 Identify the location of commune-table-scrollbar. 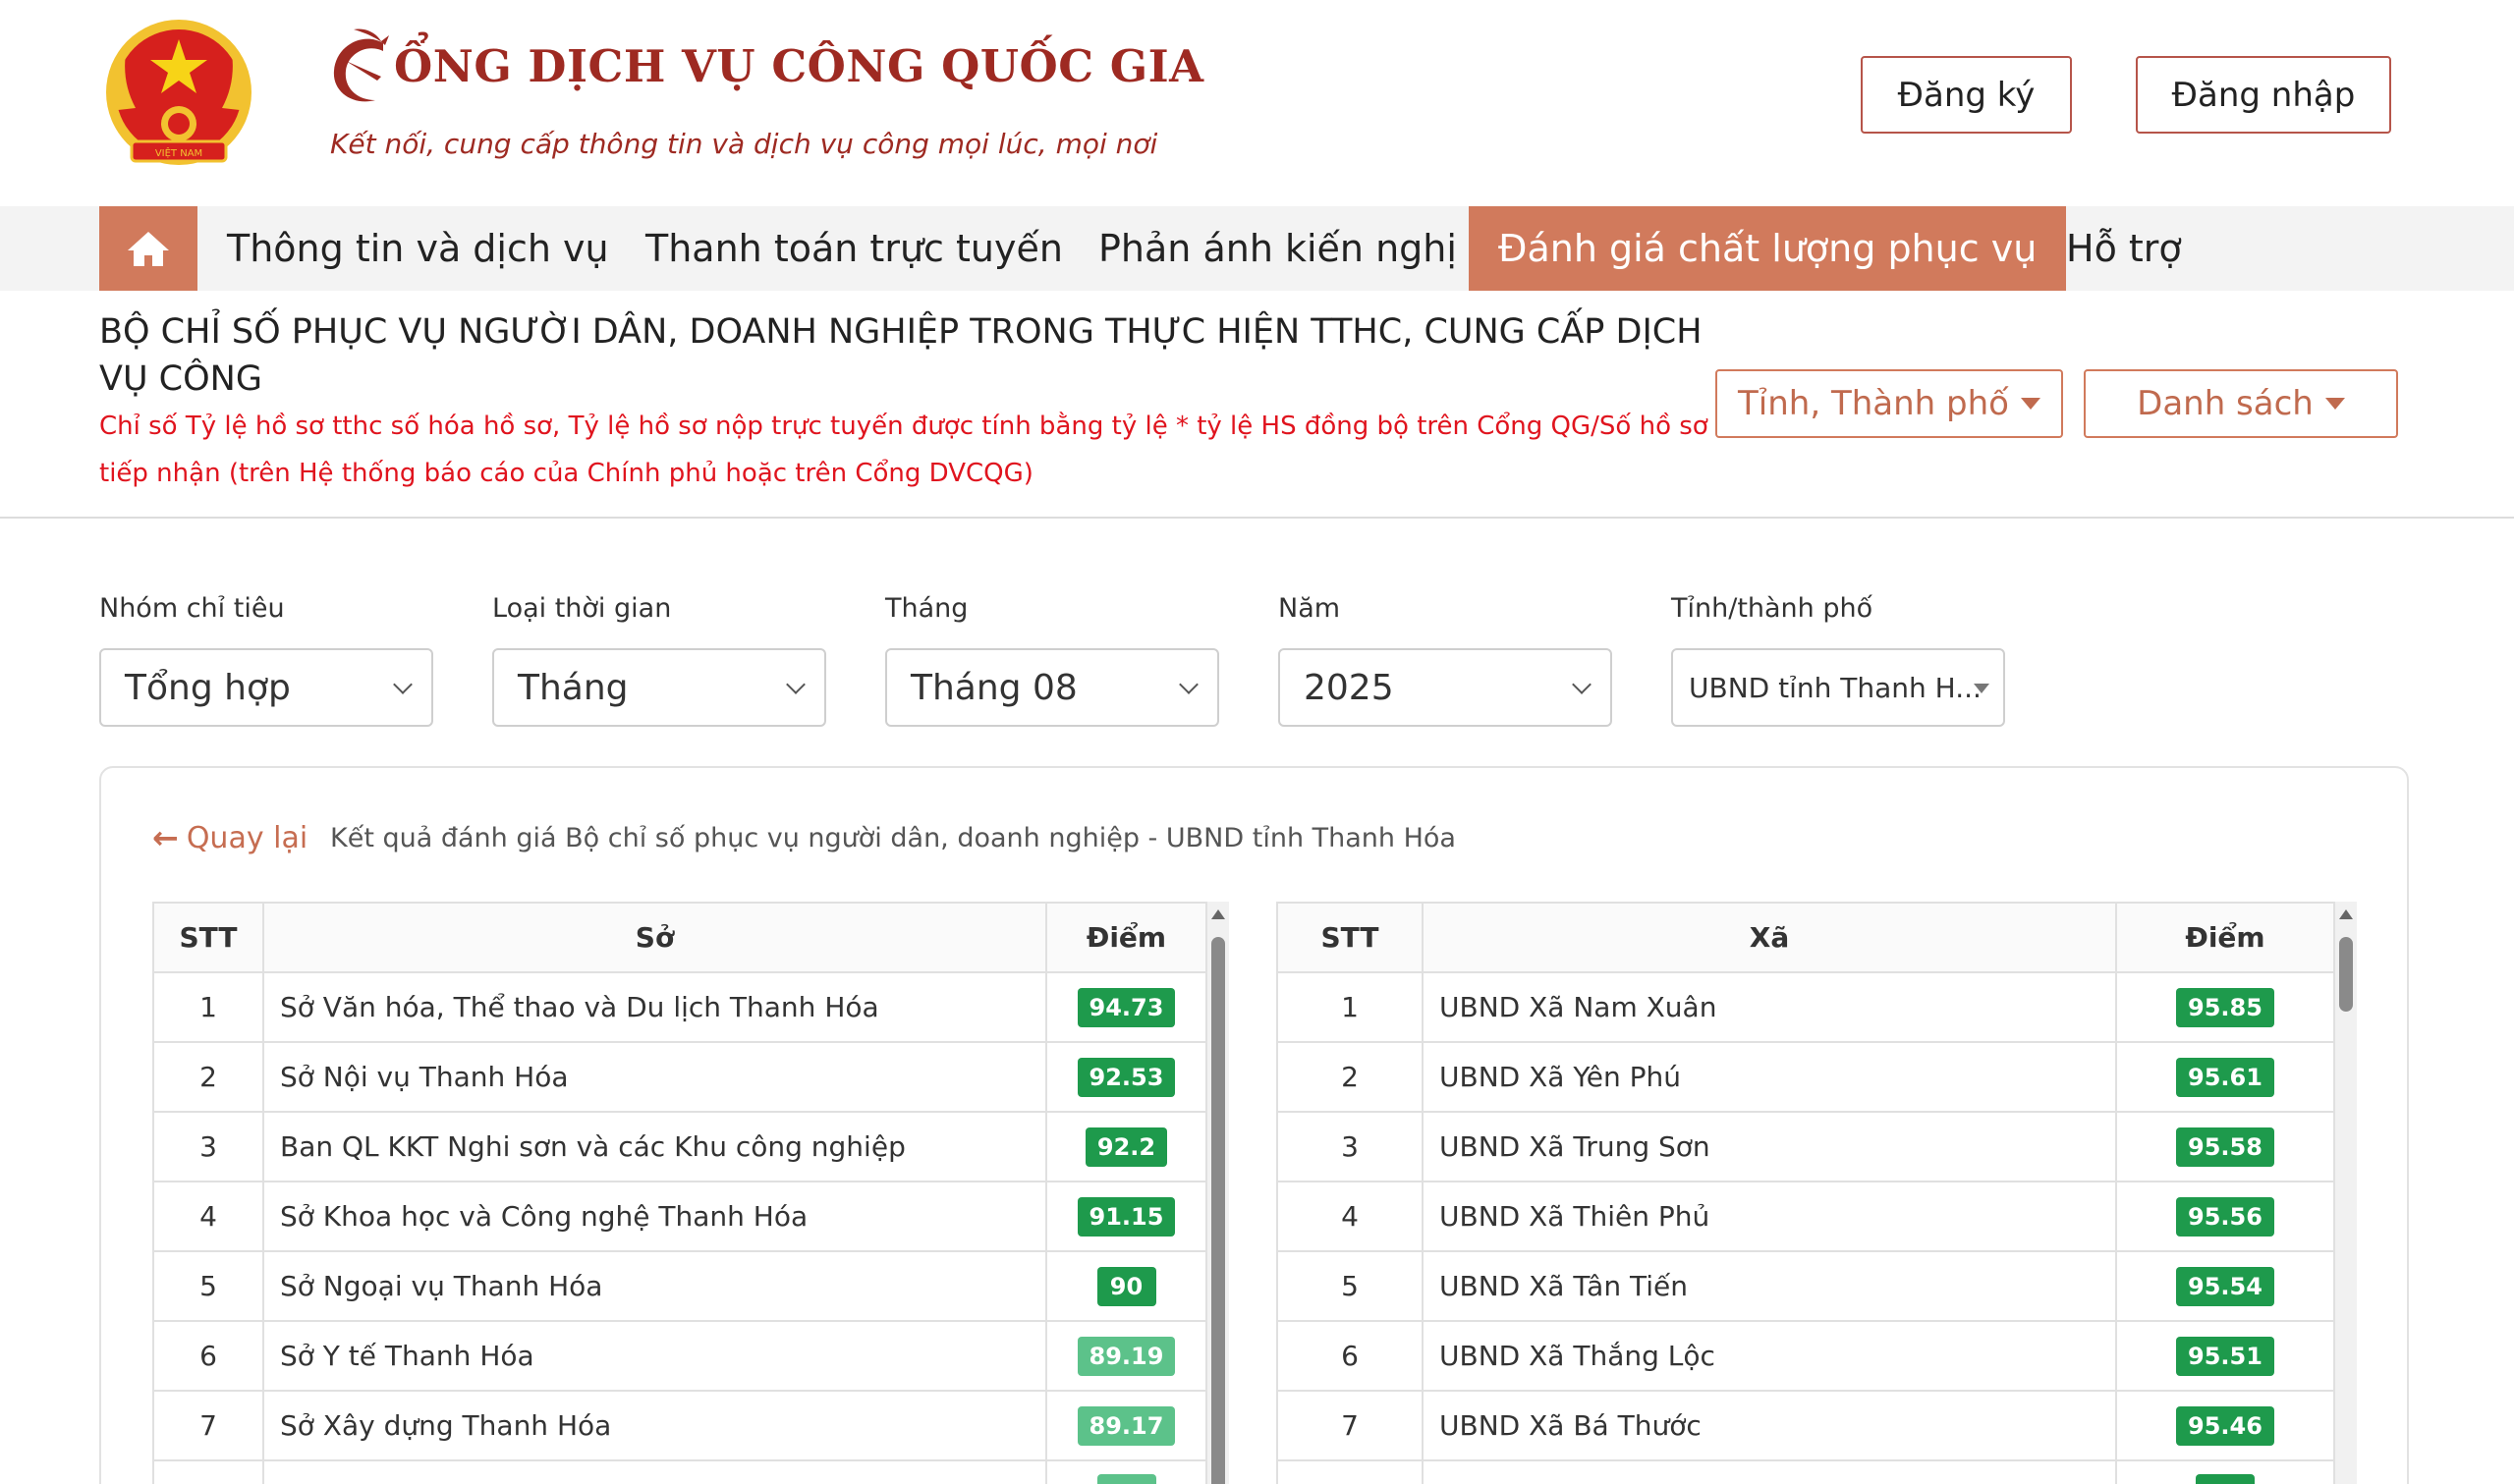
(2346, 1193).